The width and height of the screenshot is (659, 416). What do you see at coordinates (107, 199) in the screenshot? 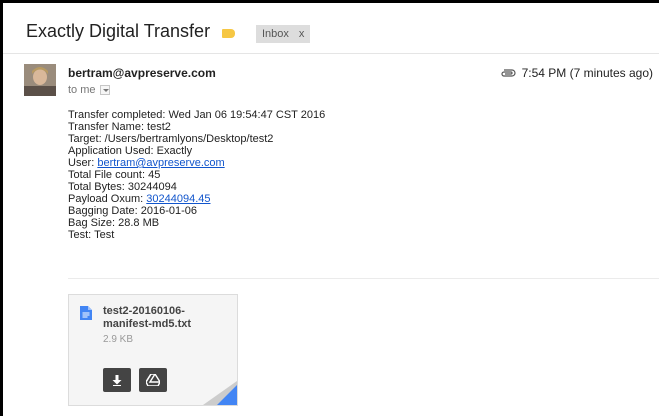
I see `oxum-prefix: Payload Oxum:` at bounding box center [107, 199].